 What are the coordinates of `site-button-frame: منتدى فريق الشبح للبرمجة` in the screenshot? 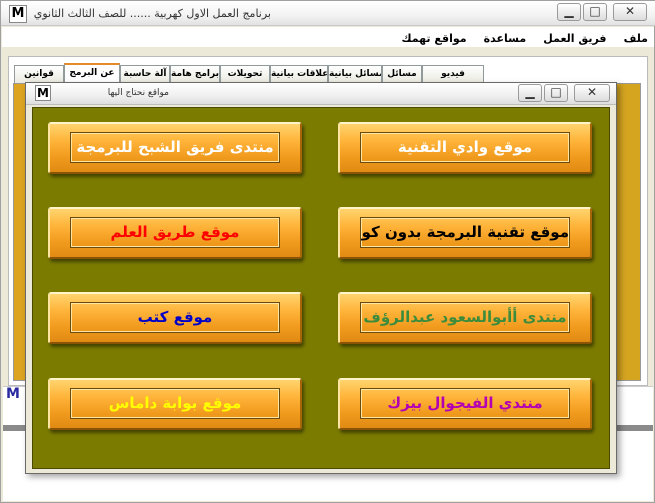 It's located at (175, 147).